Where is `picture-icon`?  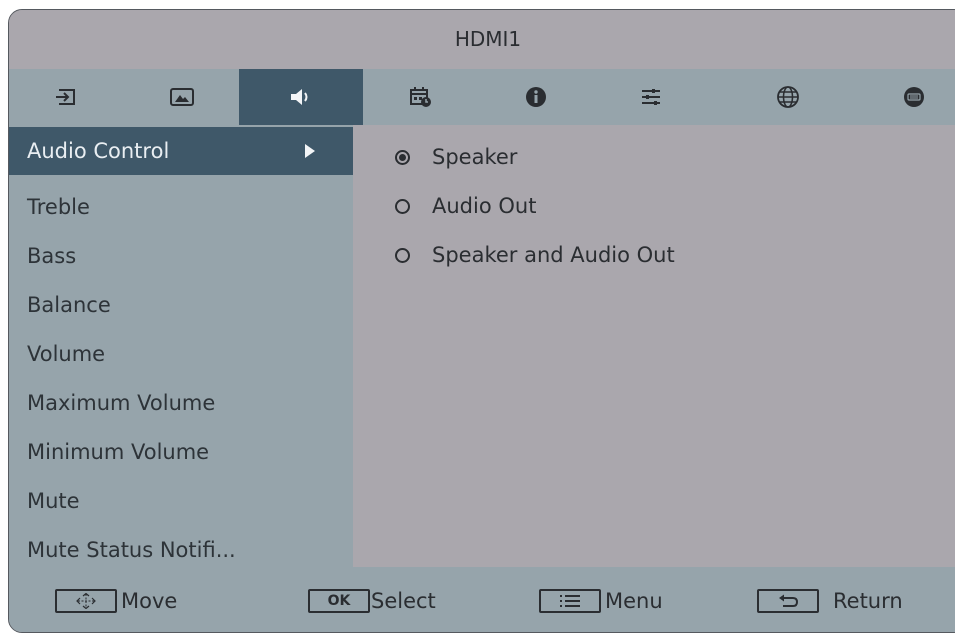
picture-icon is located at coordinates (182, 97).